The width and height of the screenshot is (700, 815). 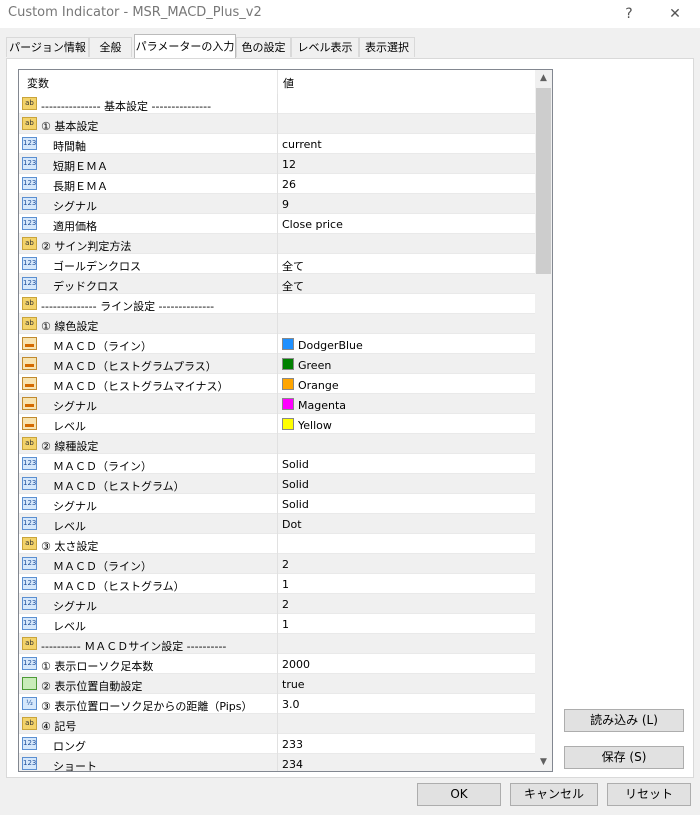 What do you see at coordinates (277, 624) in the screenshot?
I see `parameter-row: 123 レベル 1` at bounding box center [277, 624].